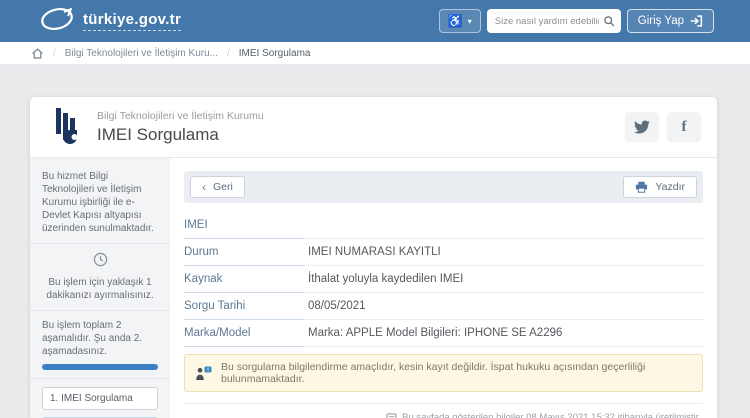 The image size is (750, 418). Describe the element at coordinates (244, 306) in the screenshot. I see `row-label: Sorgu Tarihi` at that location.